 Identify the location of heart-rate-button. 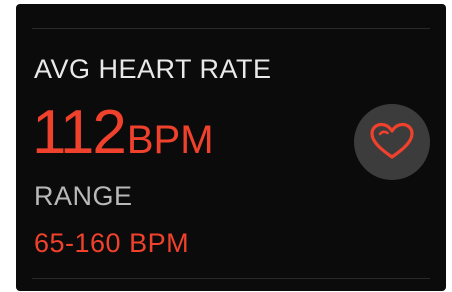
(392, 142).